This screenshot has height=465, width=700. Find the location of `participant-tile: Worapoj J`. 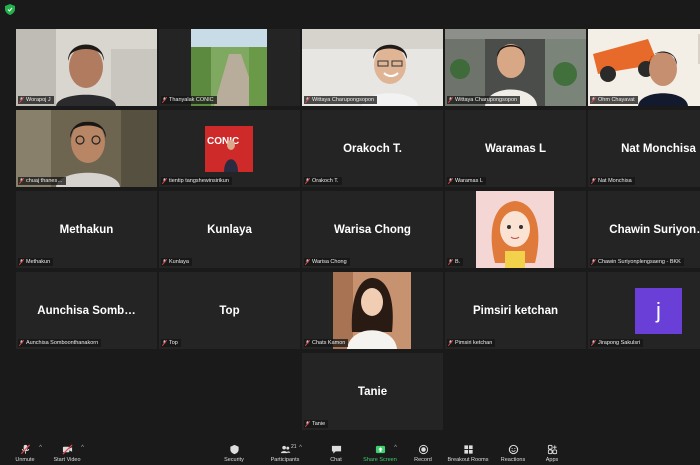

participant-tile: Worapoj J is located at coordinates (86, 67).